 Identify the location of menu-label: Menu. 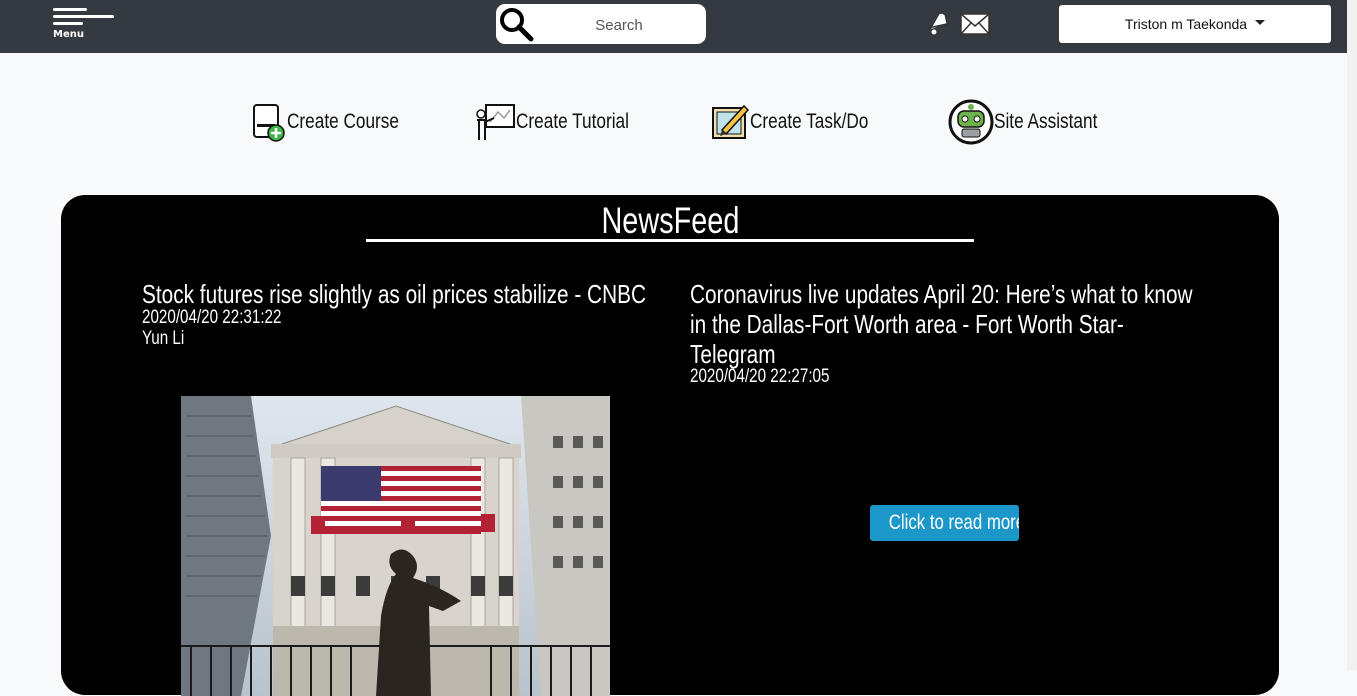
(68, 34).